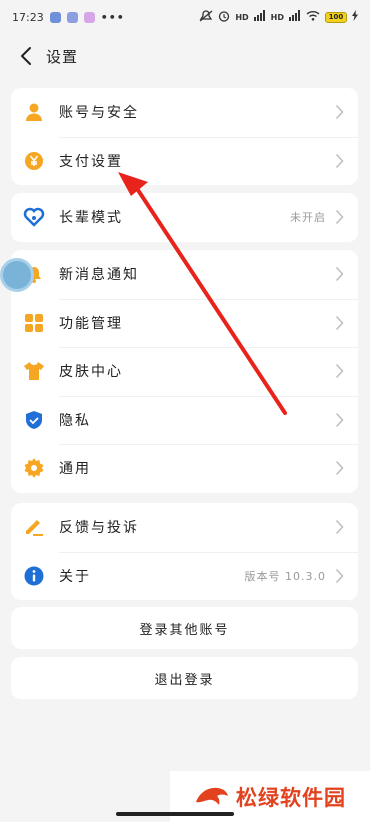 The image size is (370, 822). Describe the element at coordinates (212, 797) in the screenshot. I see `watermark-logo-icon` at that location.